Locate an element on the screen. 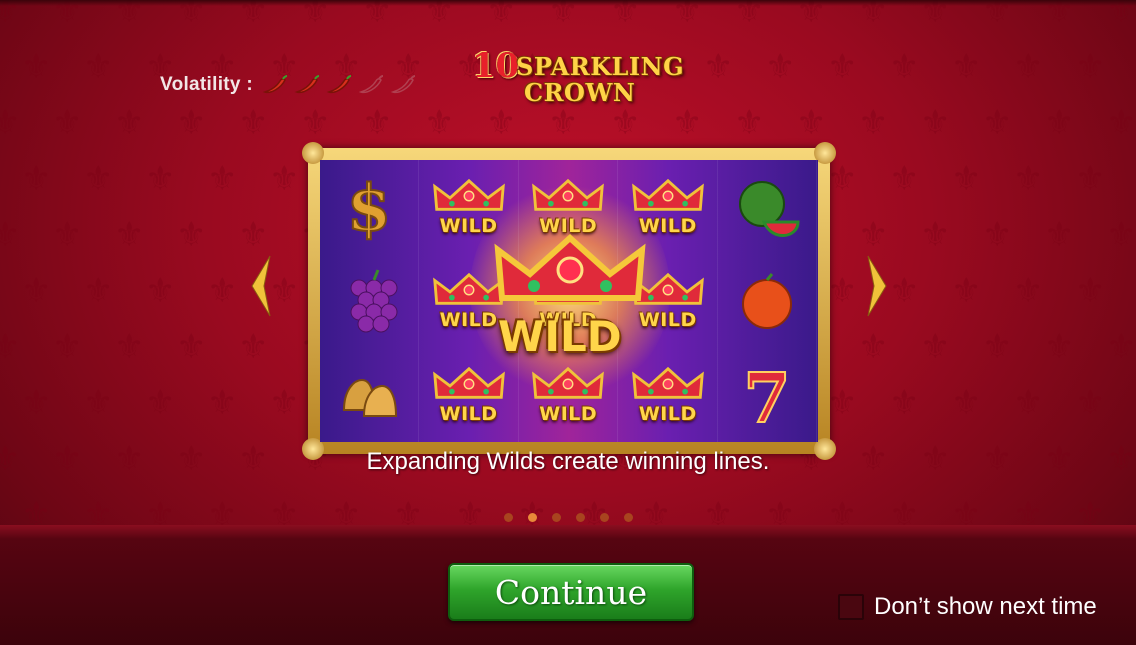  big-crown-icon is located at coordinates (570, 267).